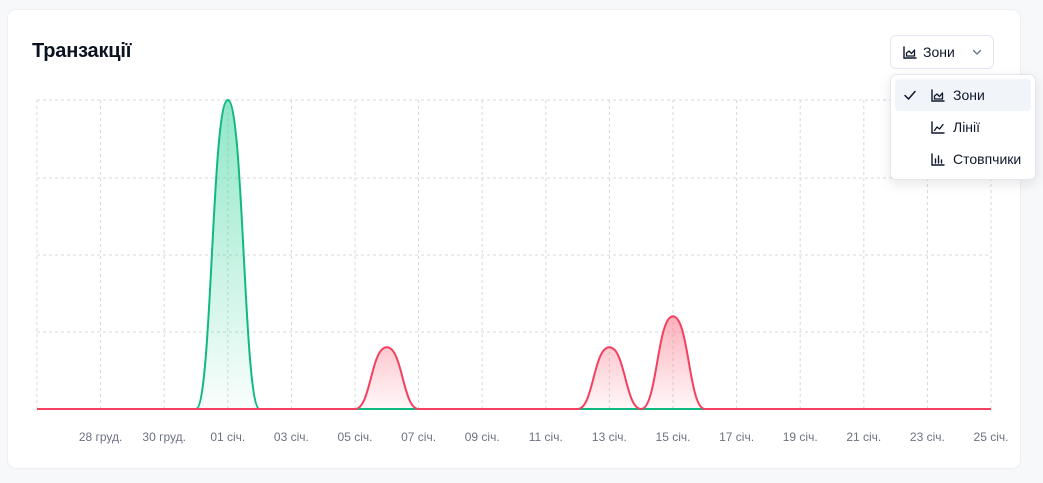 This screenshot has height=483, width=1043. I want to click on menu-item-label: Стовпчики, so click(987, 159).